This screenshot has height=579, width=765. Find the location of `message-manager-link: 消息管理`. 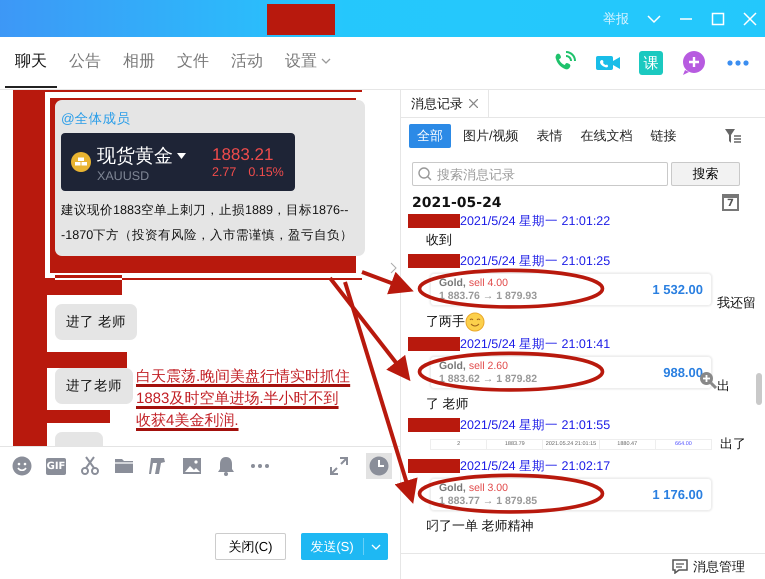

message-manager-link: 消息管理 is located at coordinates (719, 567).